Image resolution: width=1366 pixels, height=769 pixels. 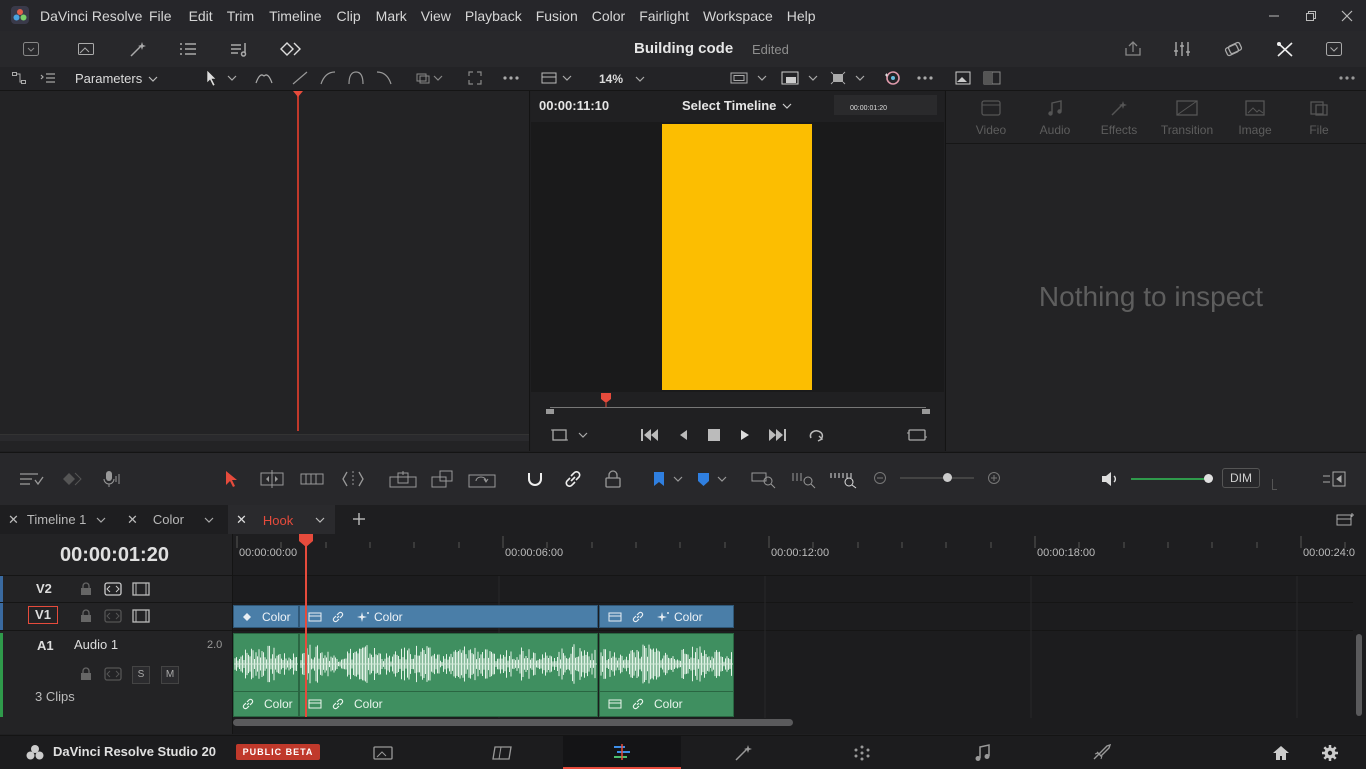 What do you see at coordinates (240, 49) in the screenshot?
I see `sound-library-icon` at bounding box center [240, 49].